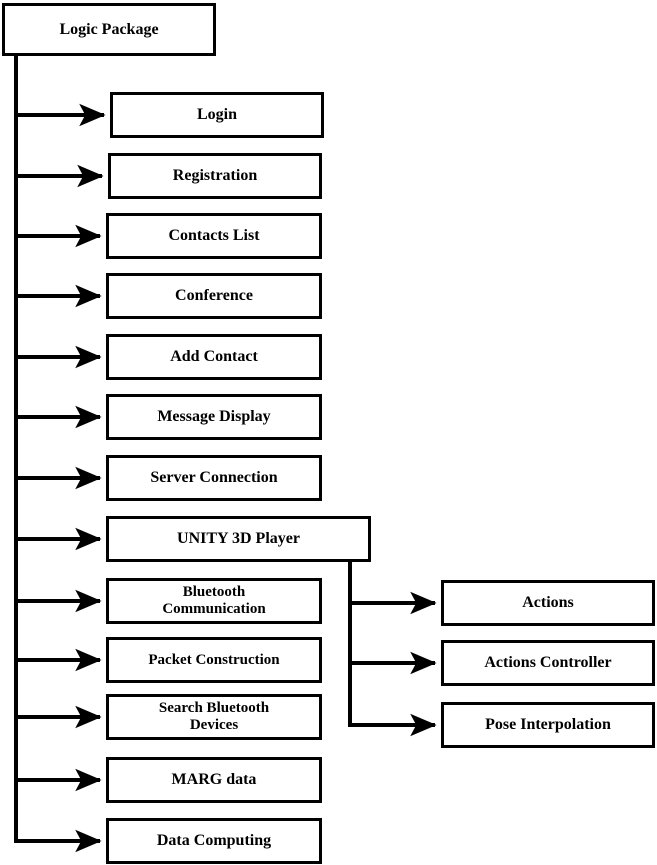 The height and width of the screenshot is (865, 657). I want to click on node-label: Add Contact, so click(214, 357).